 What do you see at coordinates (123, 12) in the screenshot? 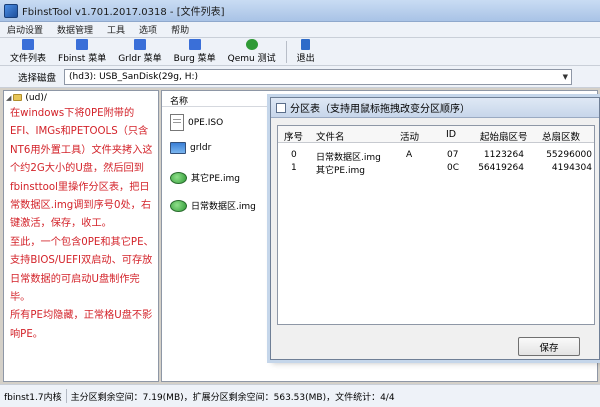
I see `window-title: FbinstTool v1.701.2017.0318 - [文件列表]` at bounding box center [123, 12].